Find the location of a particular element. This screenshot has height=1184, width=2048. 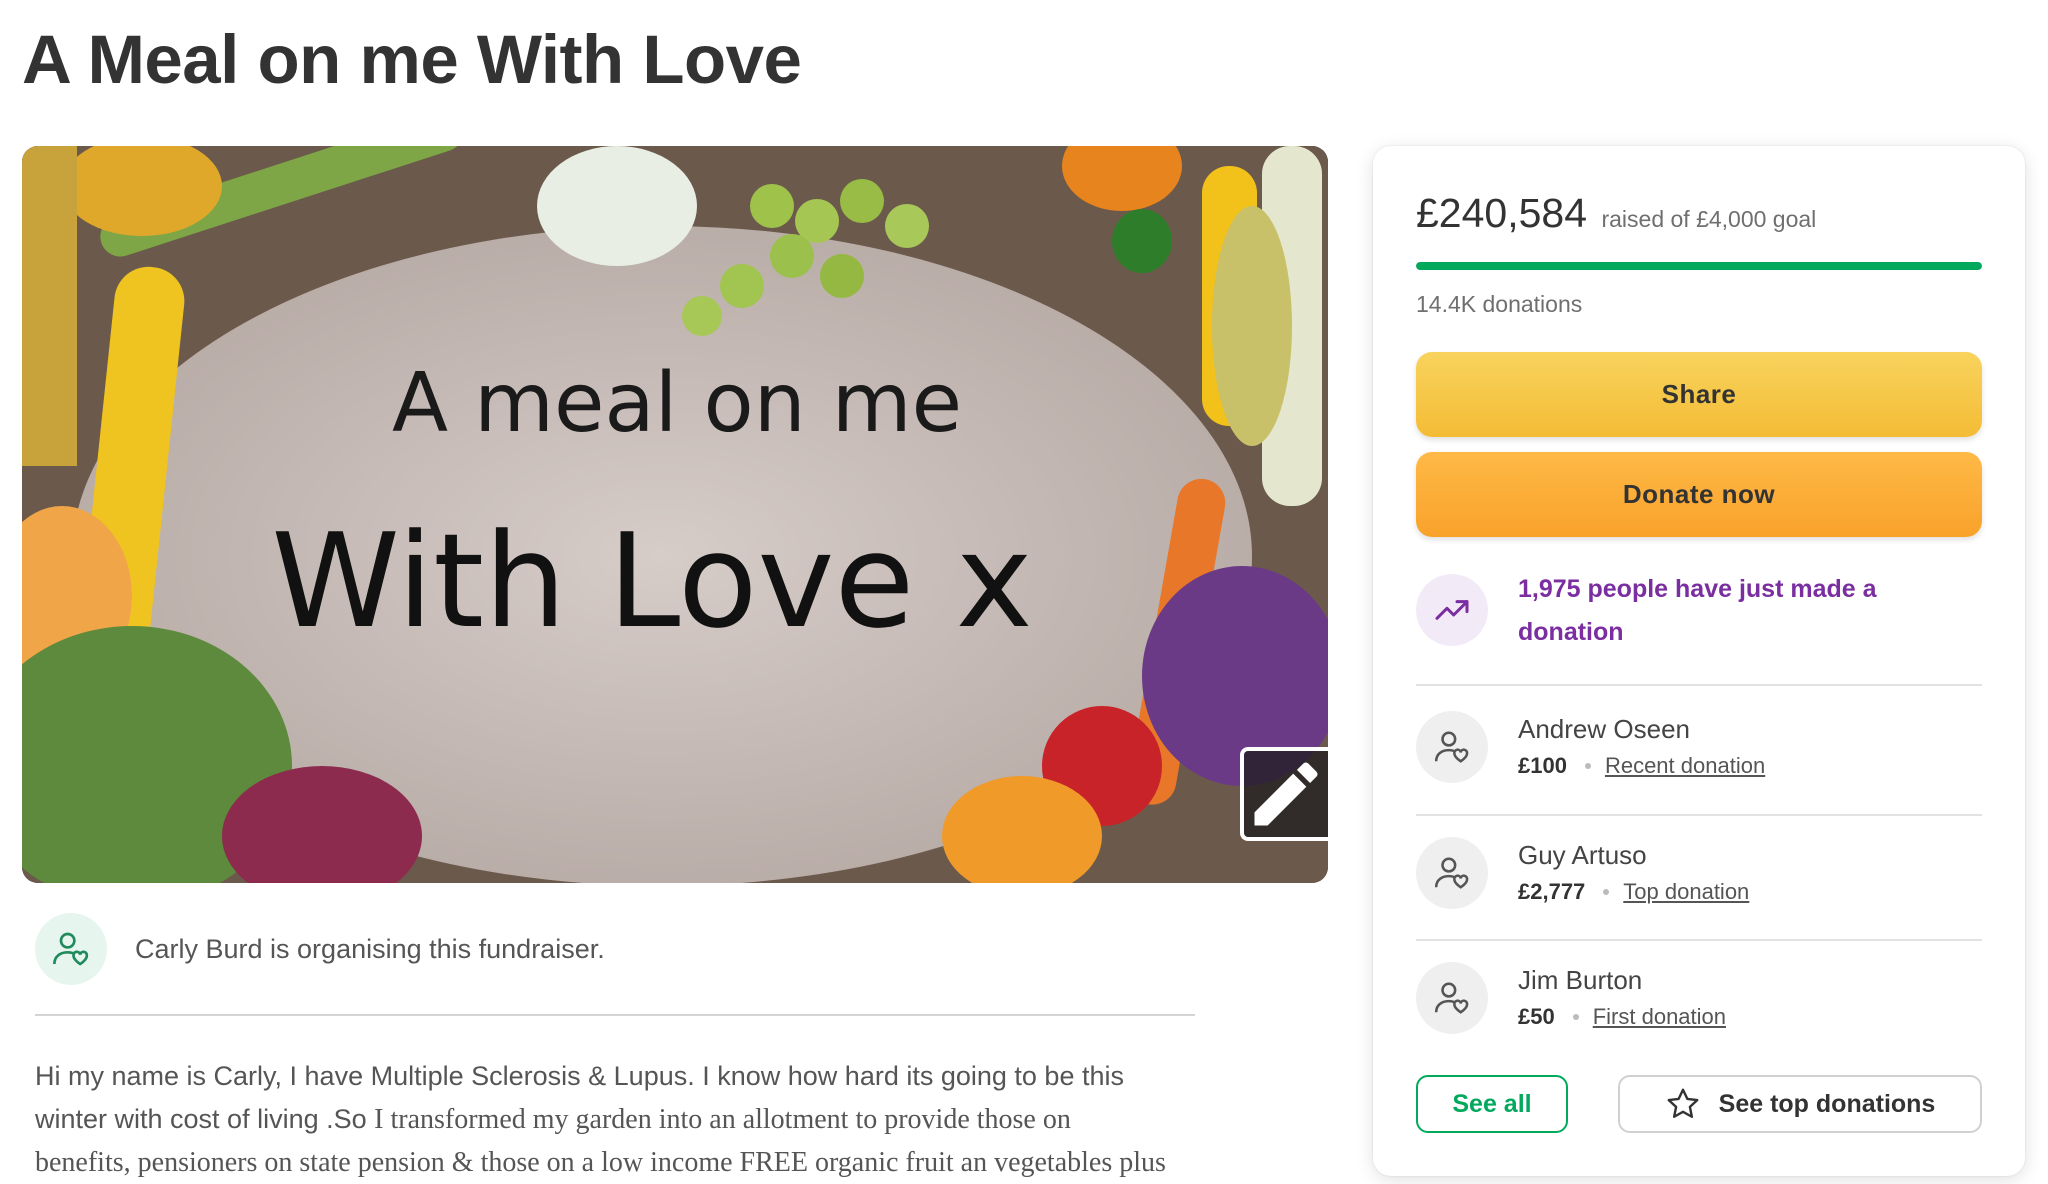

organiser-avatar is located at coordinates (71, 949).